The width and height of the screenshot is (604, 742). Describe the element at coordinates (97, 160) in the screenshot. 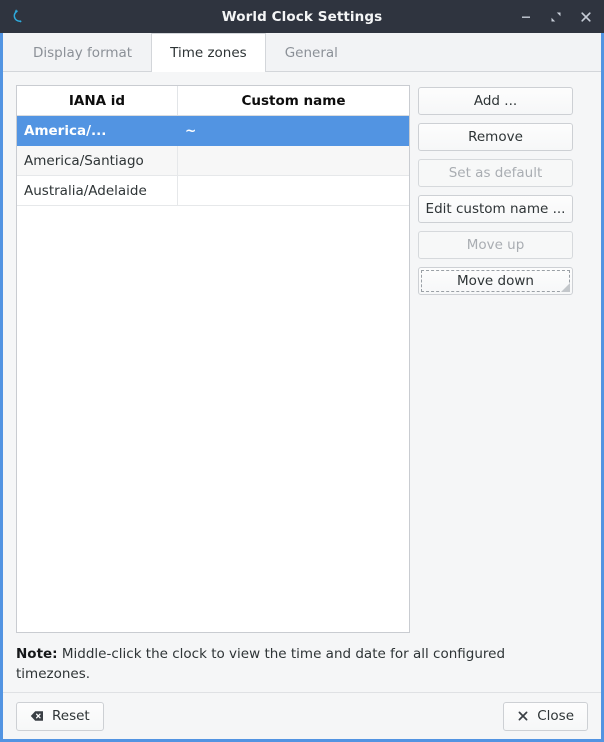

I see `cell-iana-id: America/Santiago` at that location.